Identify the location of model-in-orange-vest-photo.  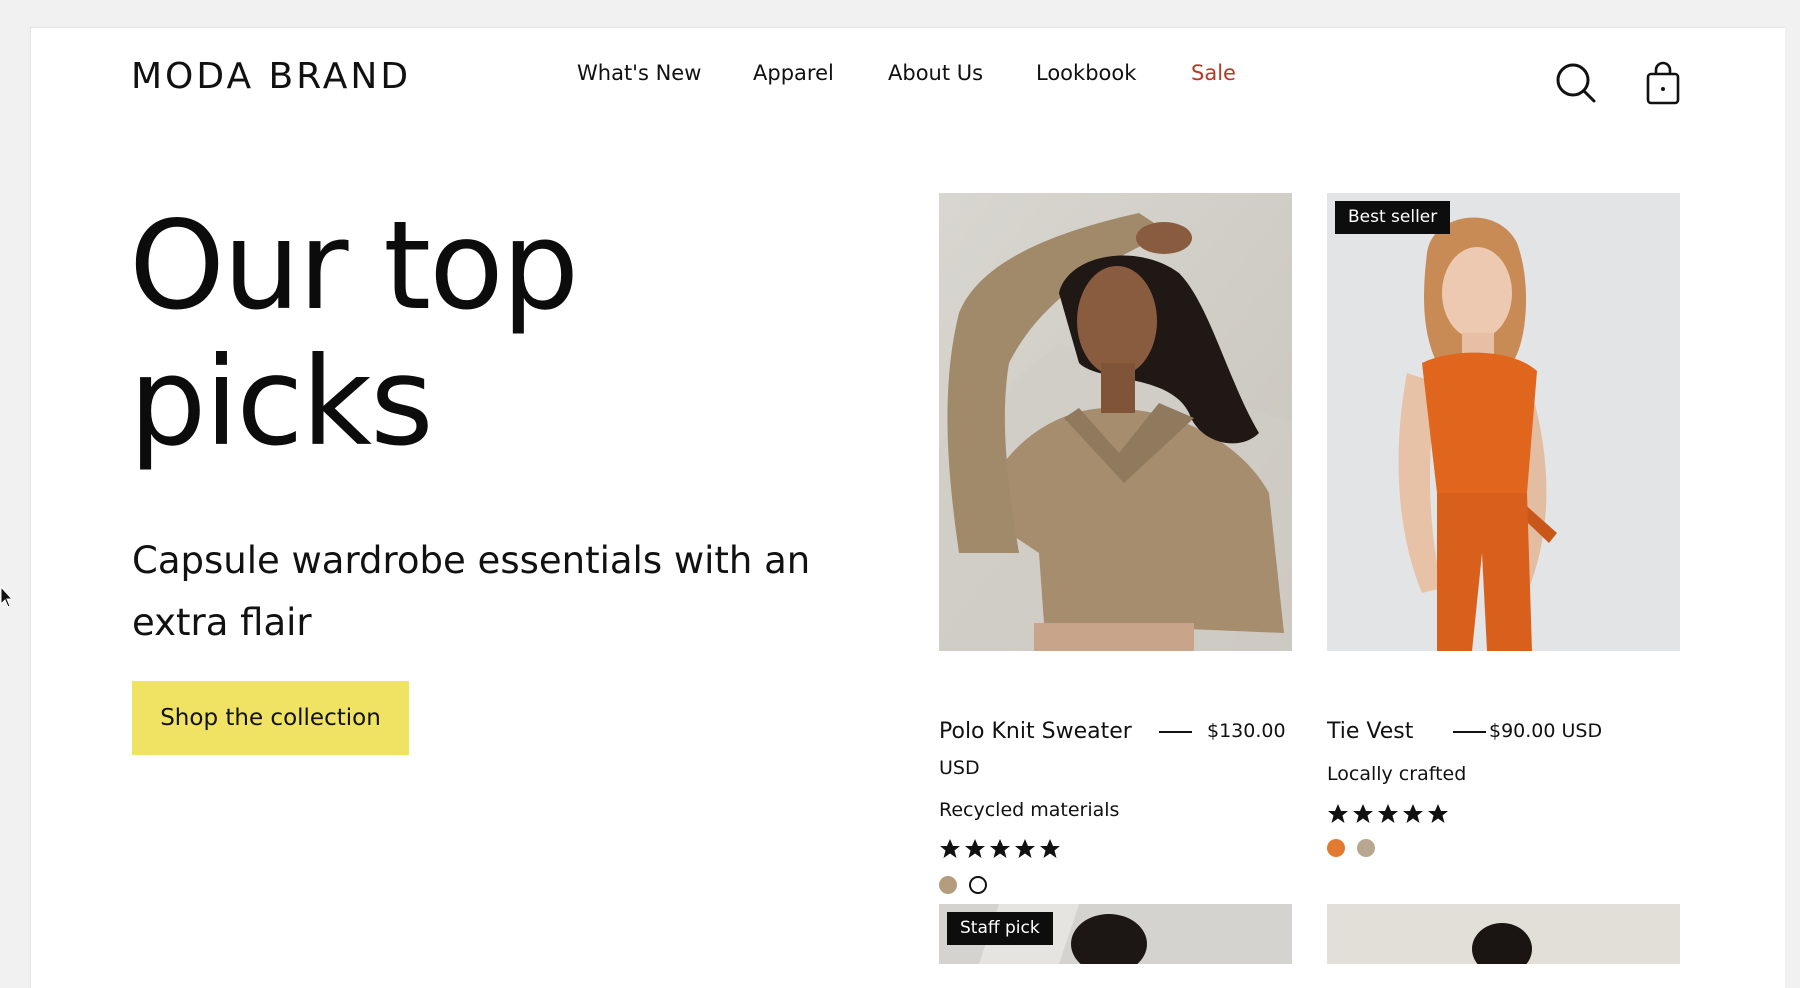
(1503, 422).